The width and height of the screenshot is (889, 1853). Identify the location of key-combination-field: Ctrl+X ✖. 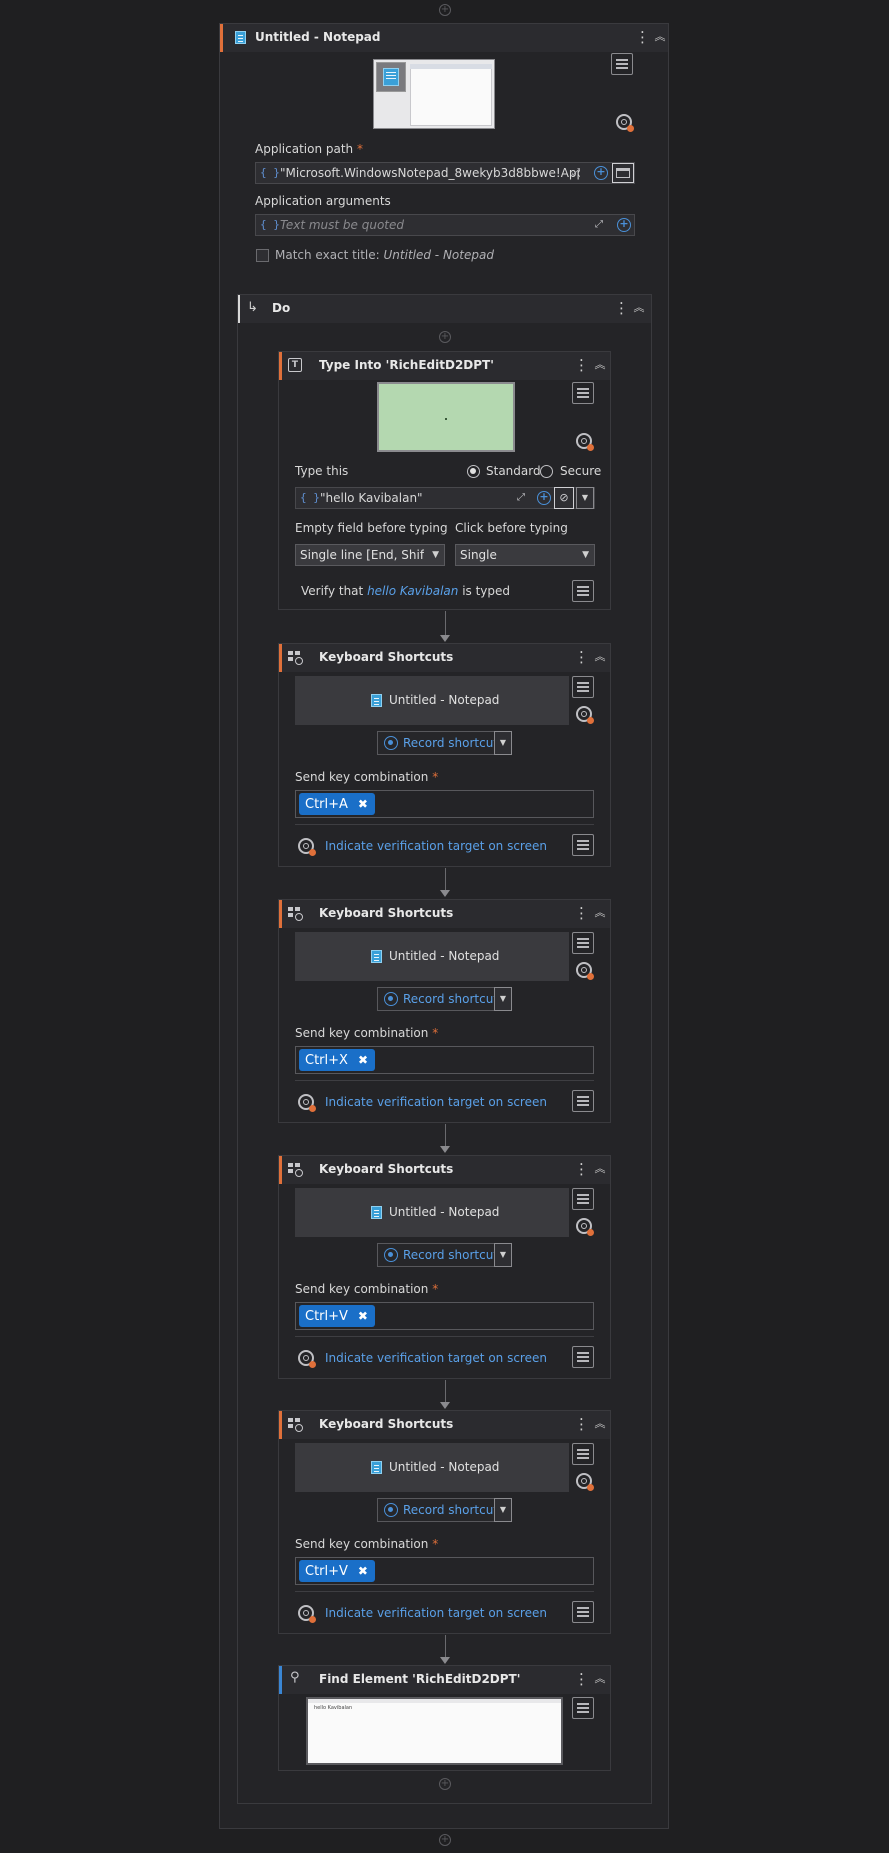
(444, 1060).